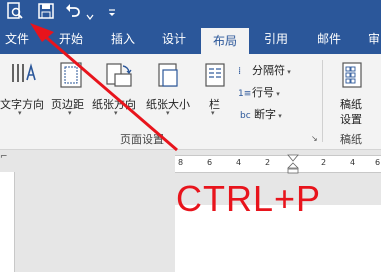 The image size is (381, 272). I want to click on shortcut-annotation: CTRL+P, so click(249, 198).